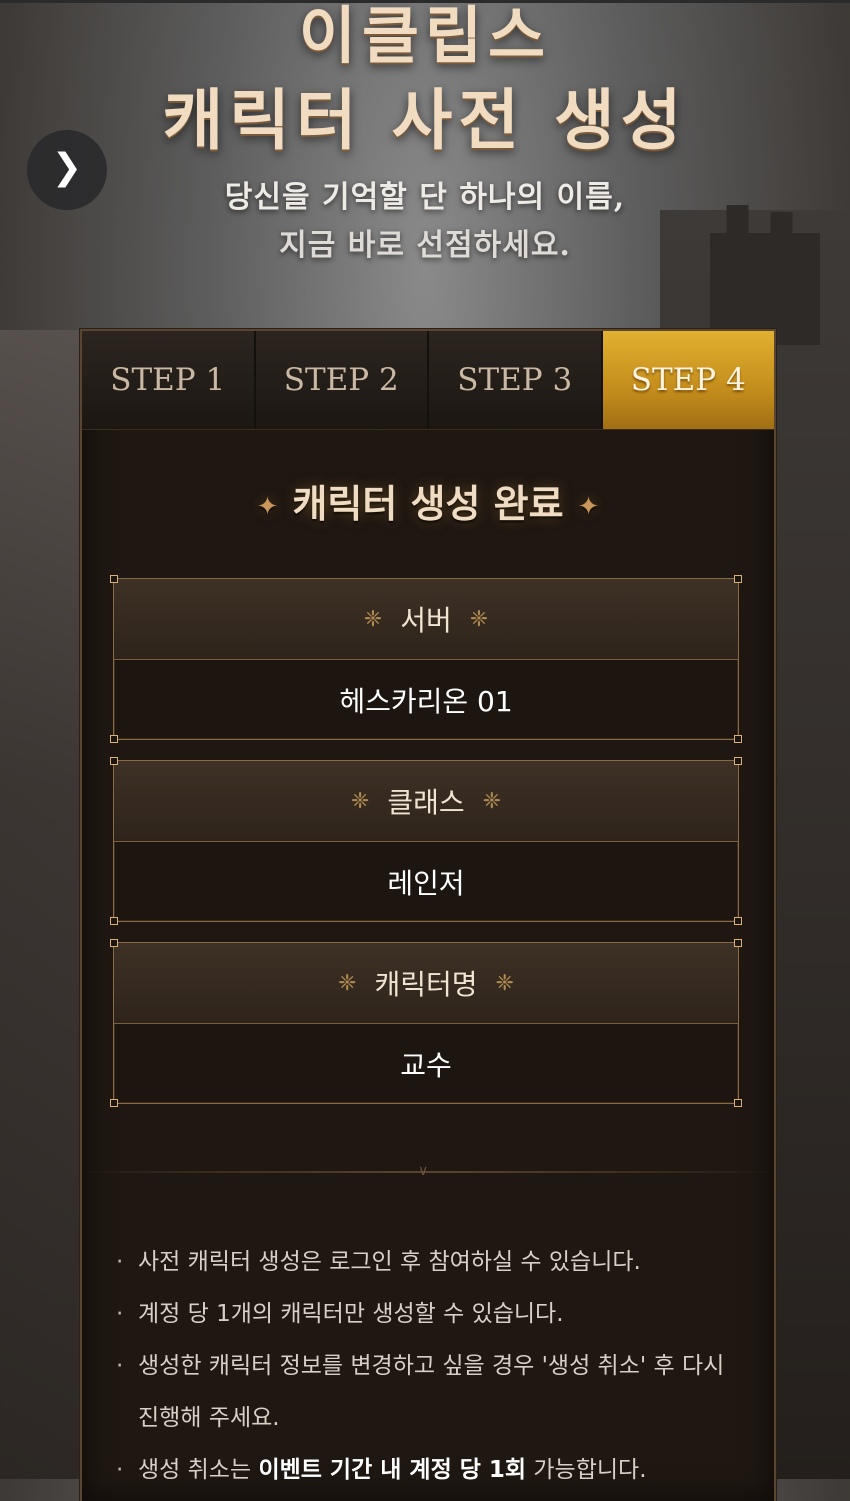  I want to click on character-name-info-box: ❈ 캐릭터명 ❈ 교수, so click(426, 1023).